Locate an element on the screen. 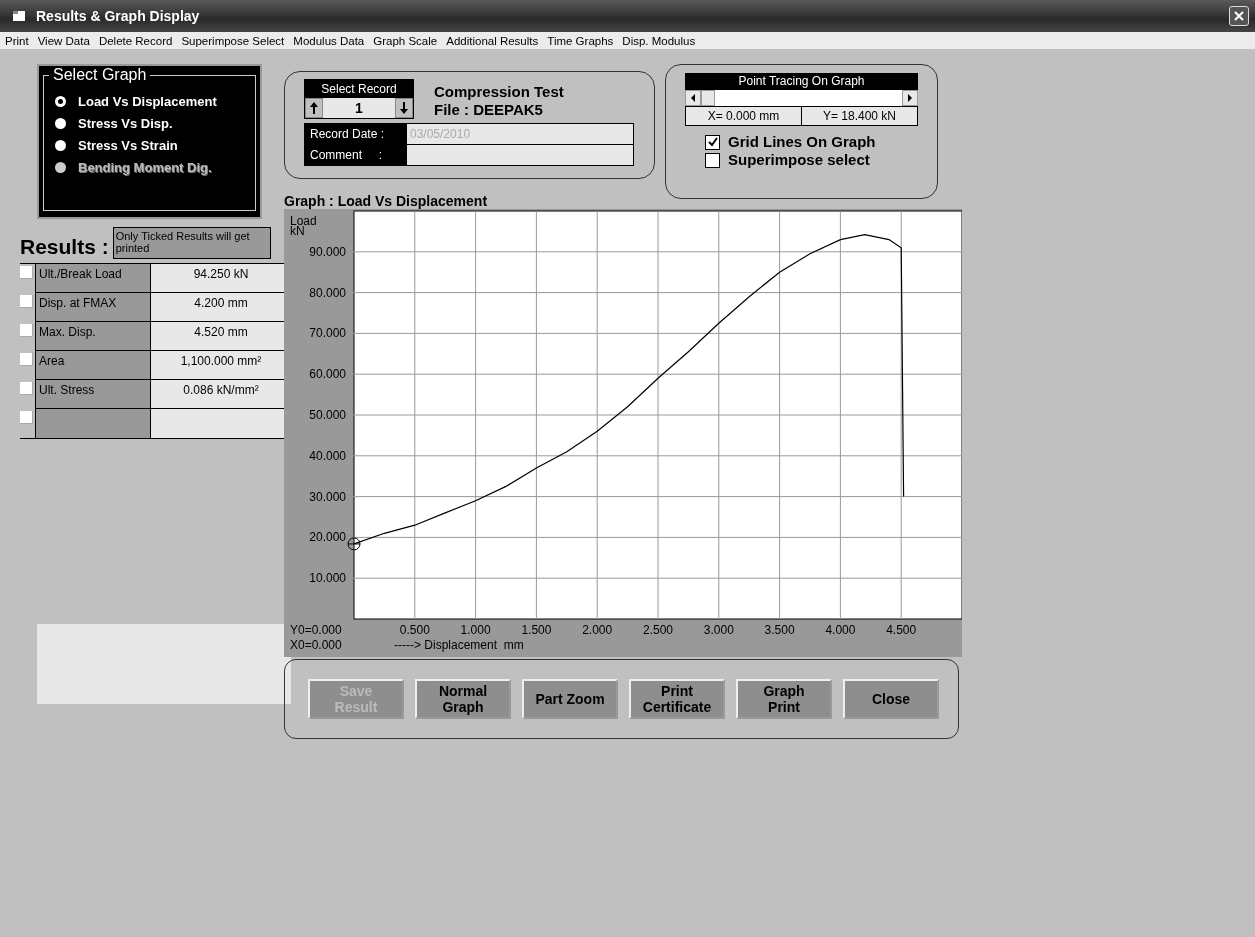 The height and width of the screenshot is (937, 1255). results-title: Results : is located at coordinates (64, 247).